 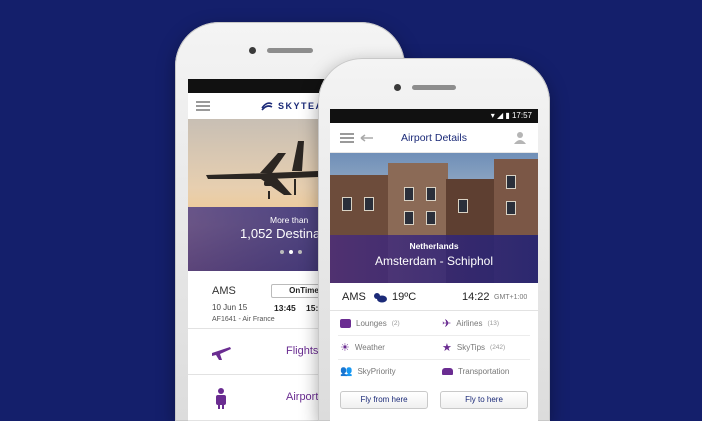 What do you see at coordinates (501, 115) in the screenshot?
I see `signal-icon: ▾ ◢ ▮` at bounding box center [501, 115].